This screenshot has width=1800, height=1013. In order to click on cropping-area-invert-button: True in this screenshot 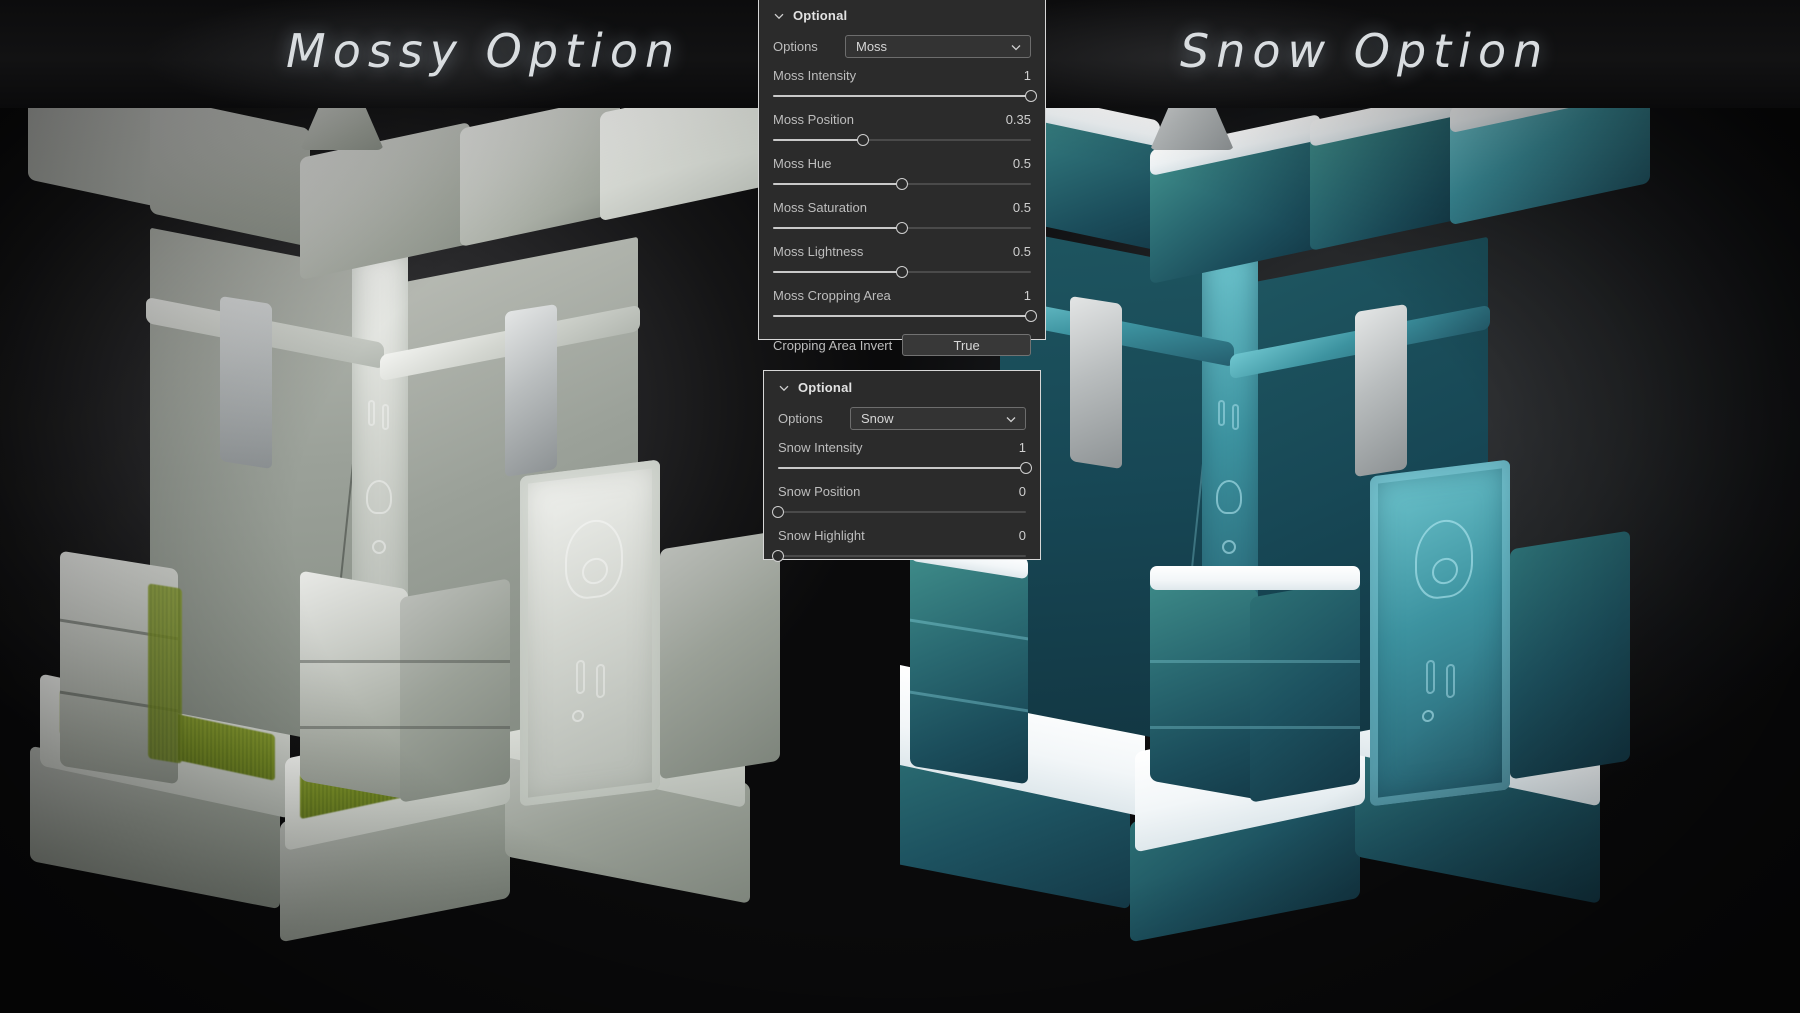, I will do `click(966, 345)`.